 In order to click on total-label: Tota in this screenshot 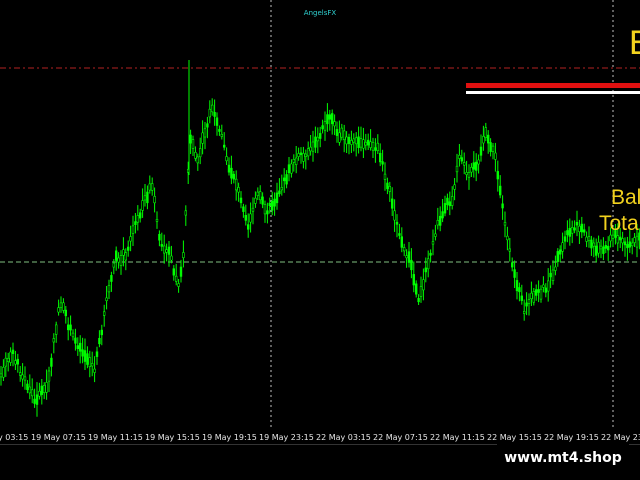, I will do `click(619, 223)`.